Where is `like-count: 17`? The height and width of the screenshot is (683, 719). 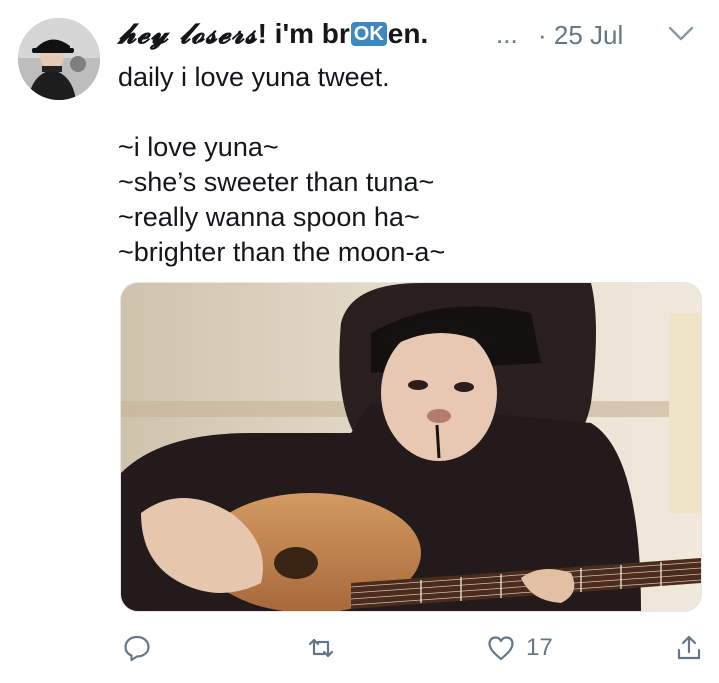
like-count: 17 is located at coordinates (539, 647).